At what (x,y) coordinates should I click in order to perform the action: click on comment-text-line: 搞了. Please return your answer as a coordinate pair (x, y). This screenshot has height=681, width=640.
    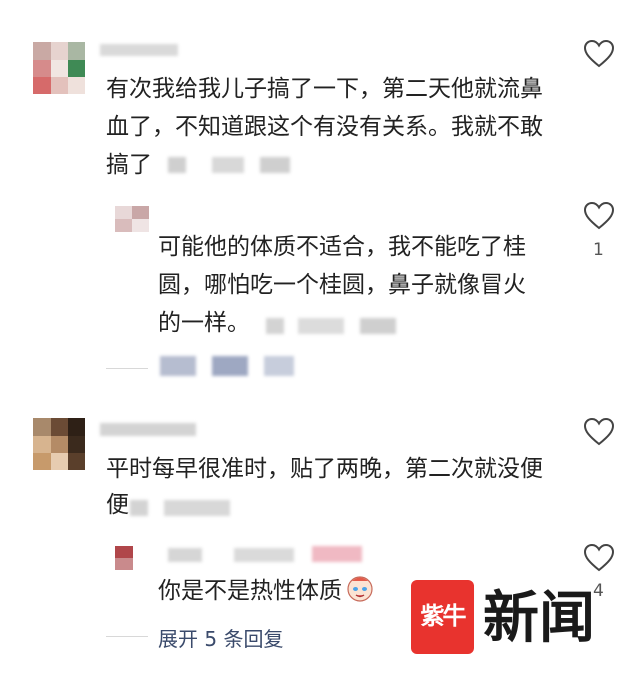
    Looking at the image, I should click on (129, 165).